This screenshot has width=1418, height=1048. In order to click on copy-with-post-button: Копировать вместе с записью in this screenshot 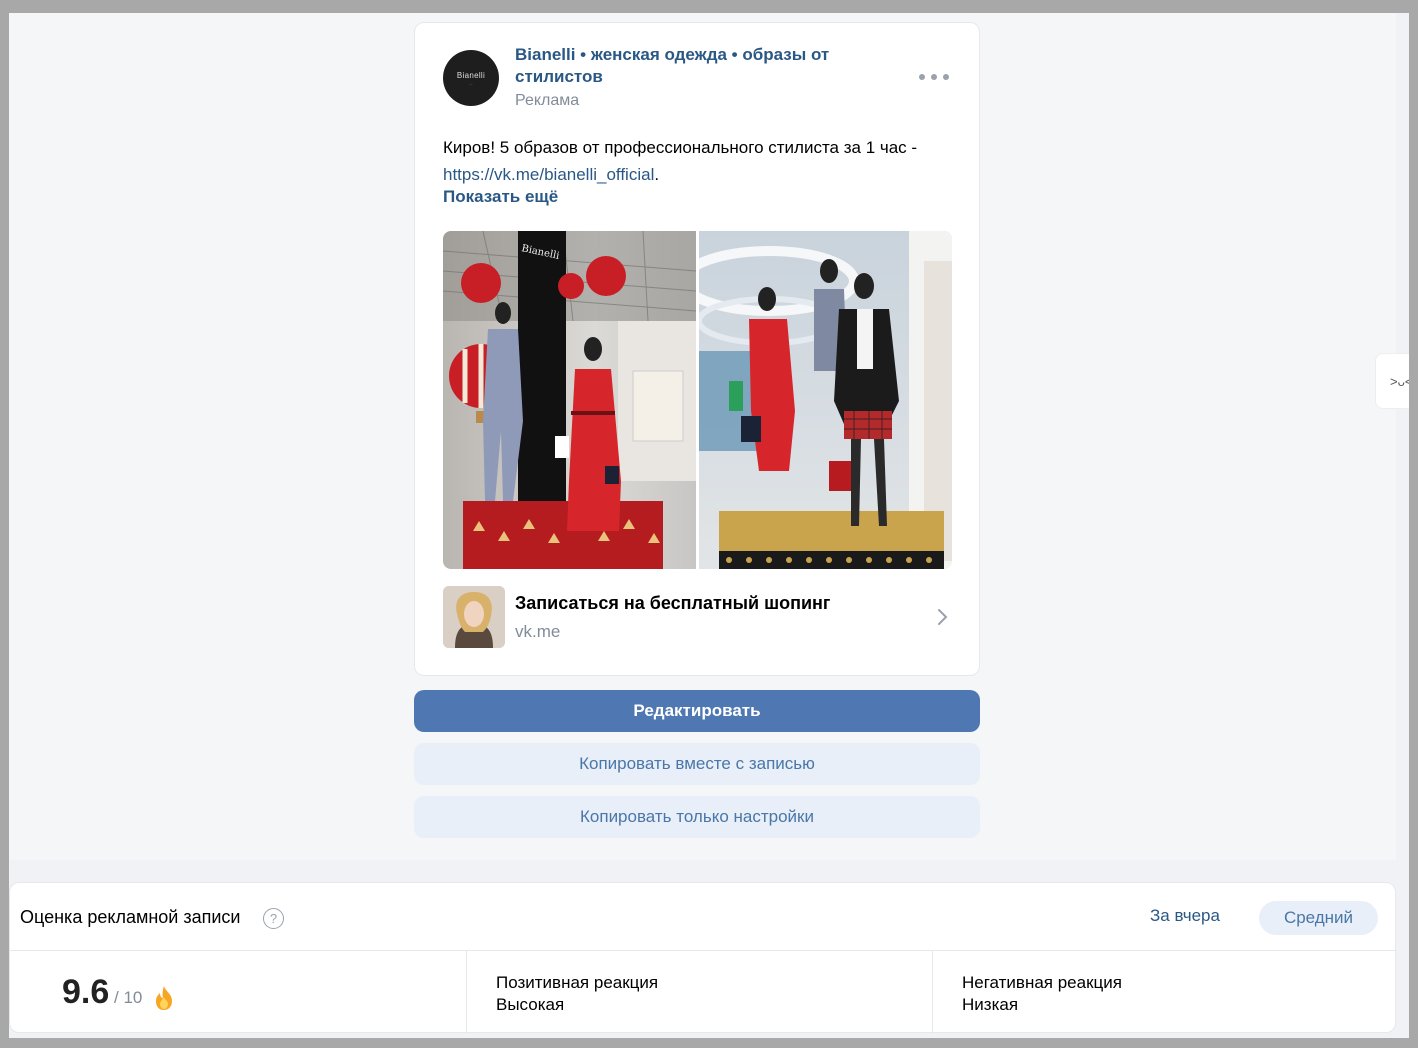, I will do `click(697, 764)`.